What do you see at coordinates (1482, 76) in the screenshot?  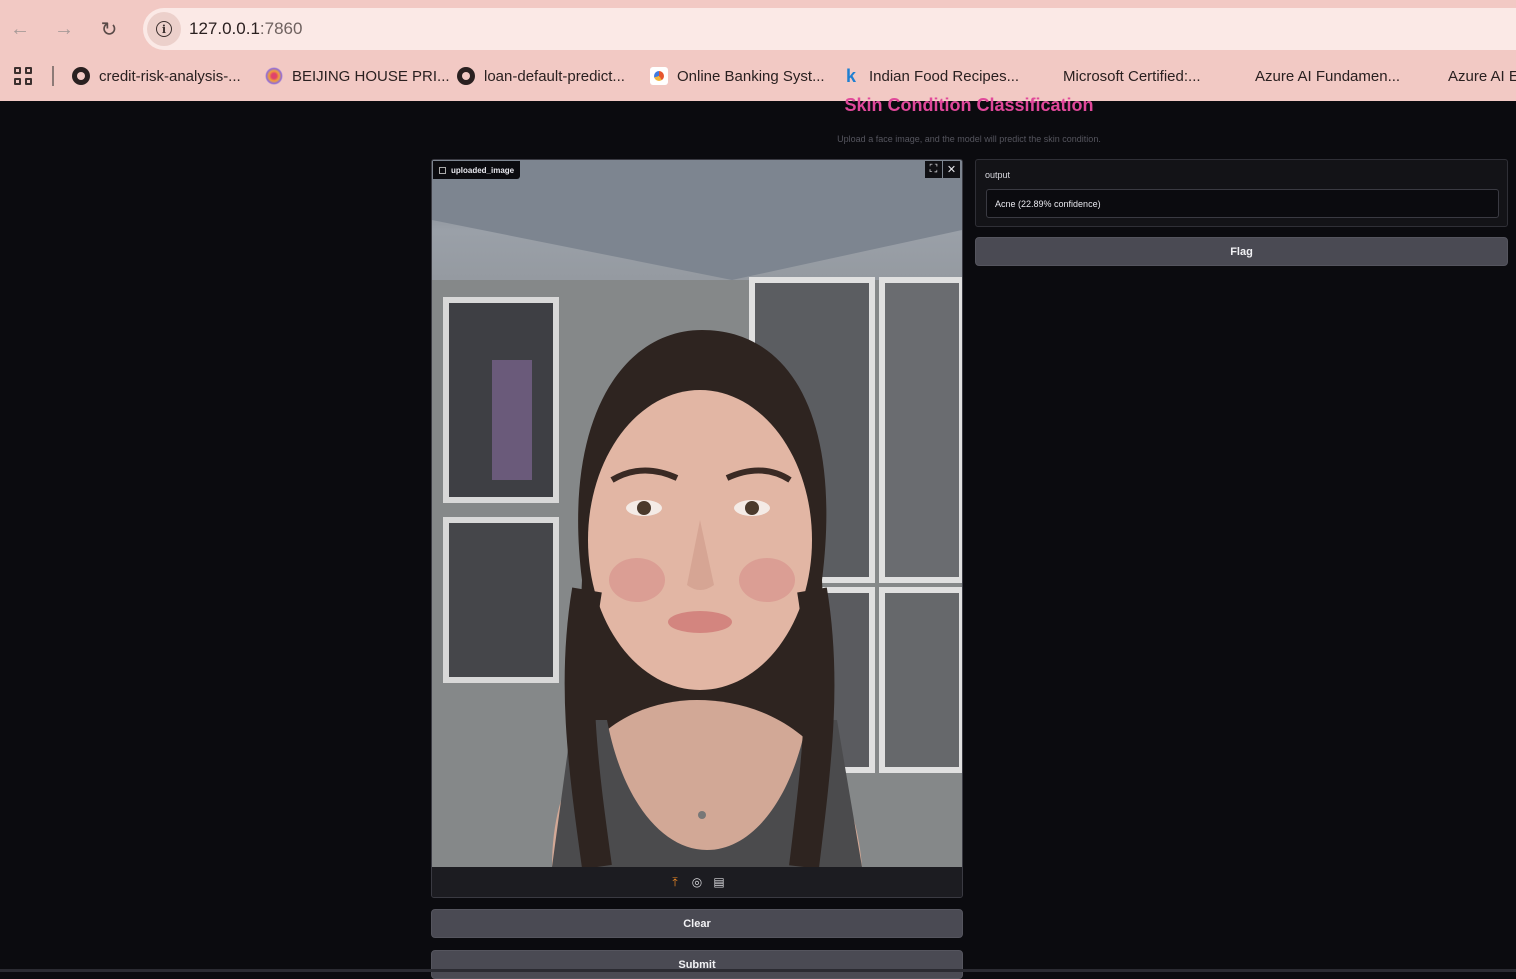 I see `bookmark-label: Azure AI E` at bounding box center [1482, 76].